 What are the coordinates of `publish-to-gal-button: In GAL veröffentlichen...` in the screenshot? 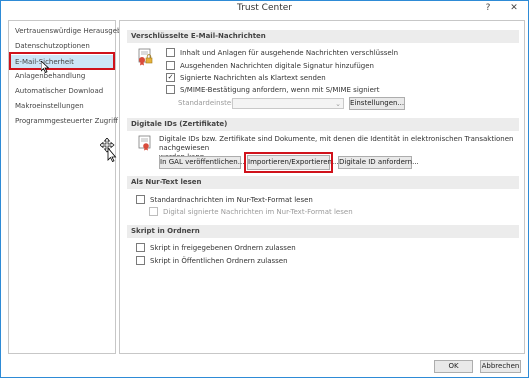 It's located at (201, 162).